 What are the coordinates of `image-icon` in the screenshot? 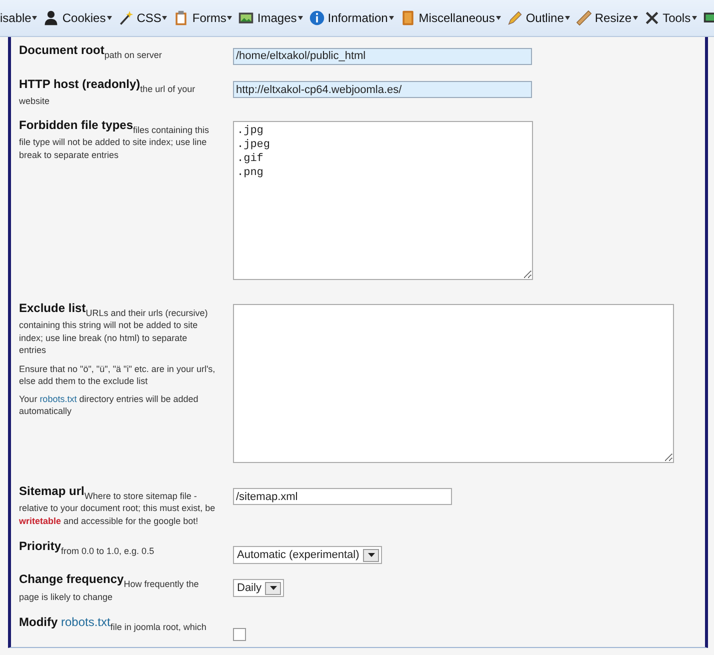 It's located at (246, 18).